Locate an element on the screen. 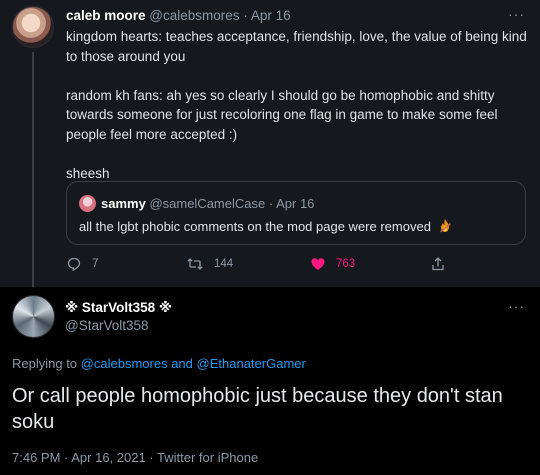  thread-line is located at coordinates (33, 169).